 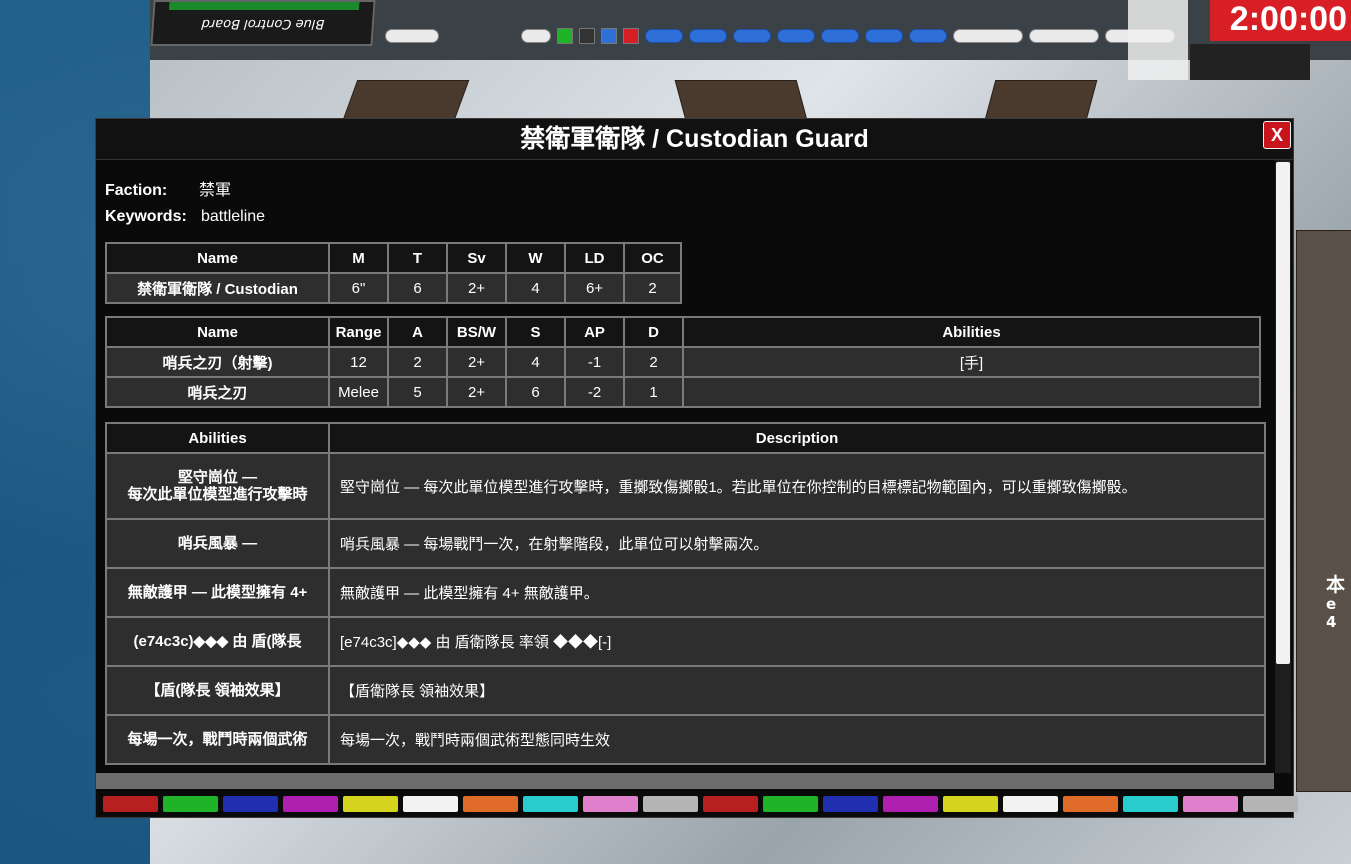 I want to click on table-row: 哨兵之刃 Melee 5 2+ 6 -2 1, so click(x=683, y=392).